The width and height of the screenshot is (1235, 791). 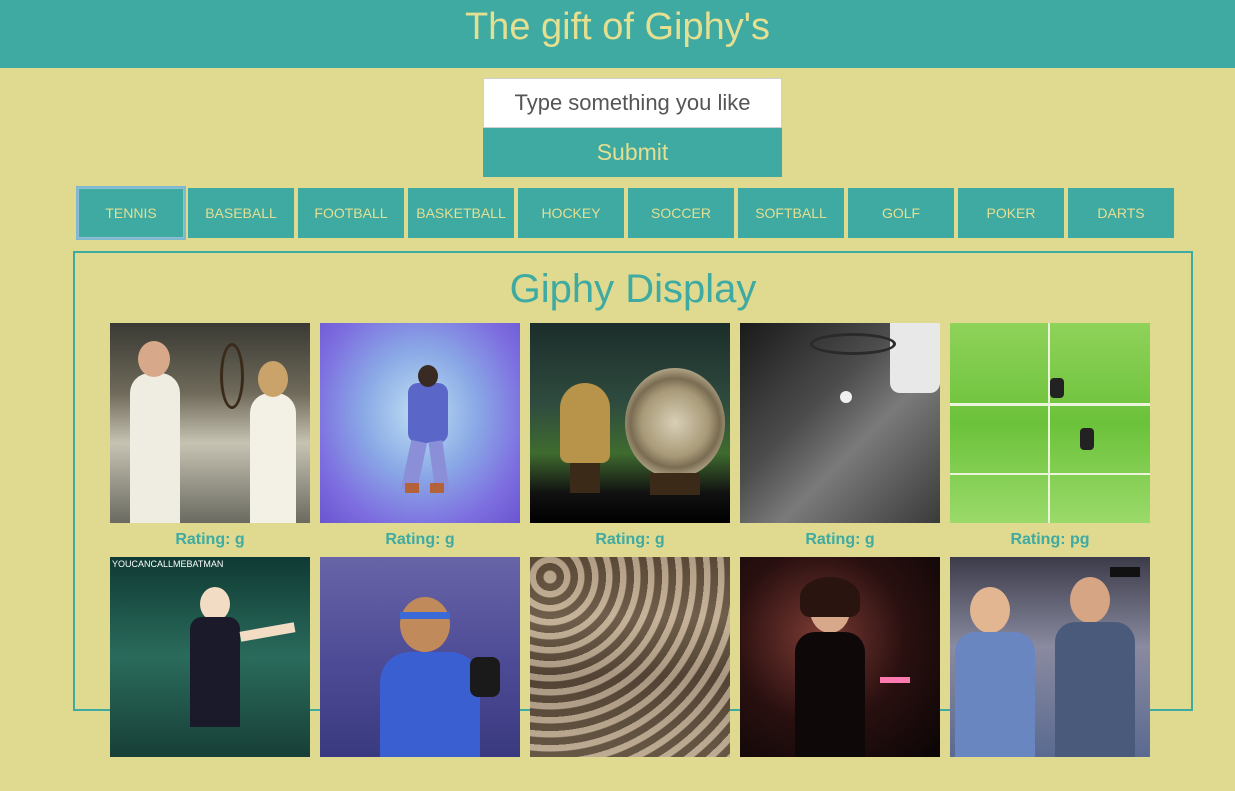 I want to click on topic-button-poker: POKER, so click(x=1011, y=213).